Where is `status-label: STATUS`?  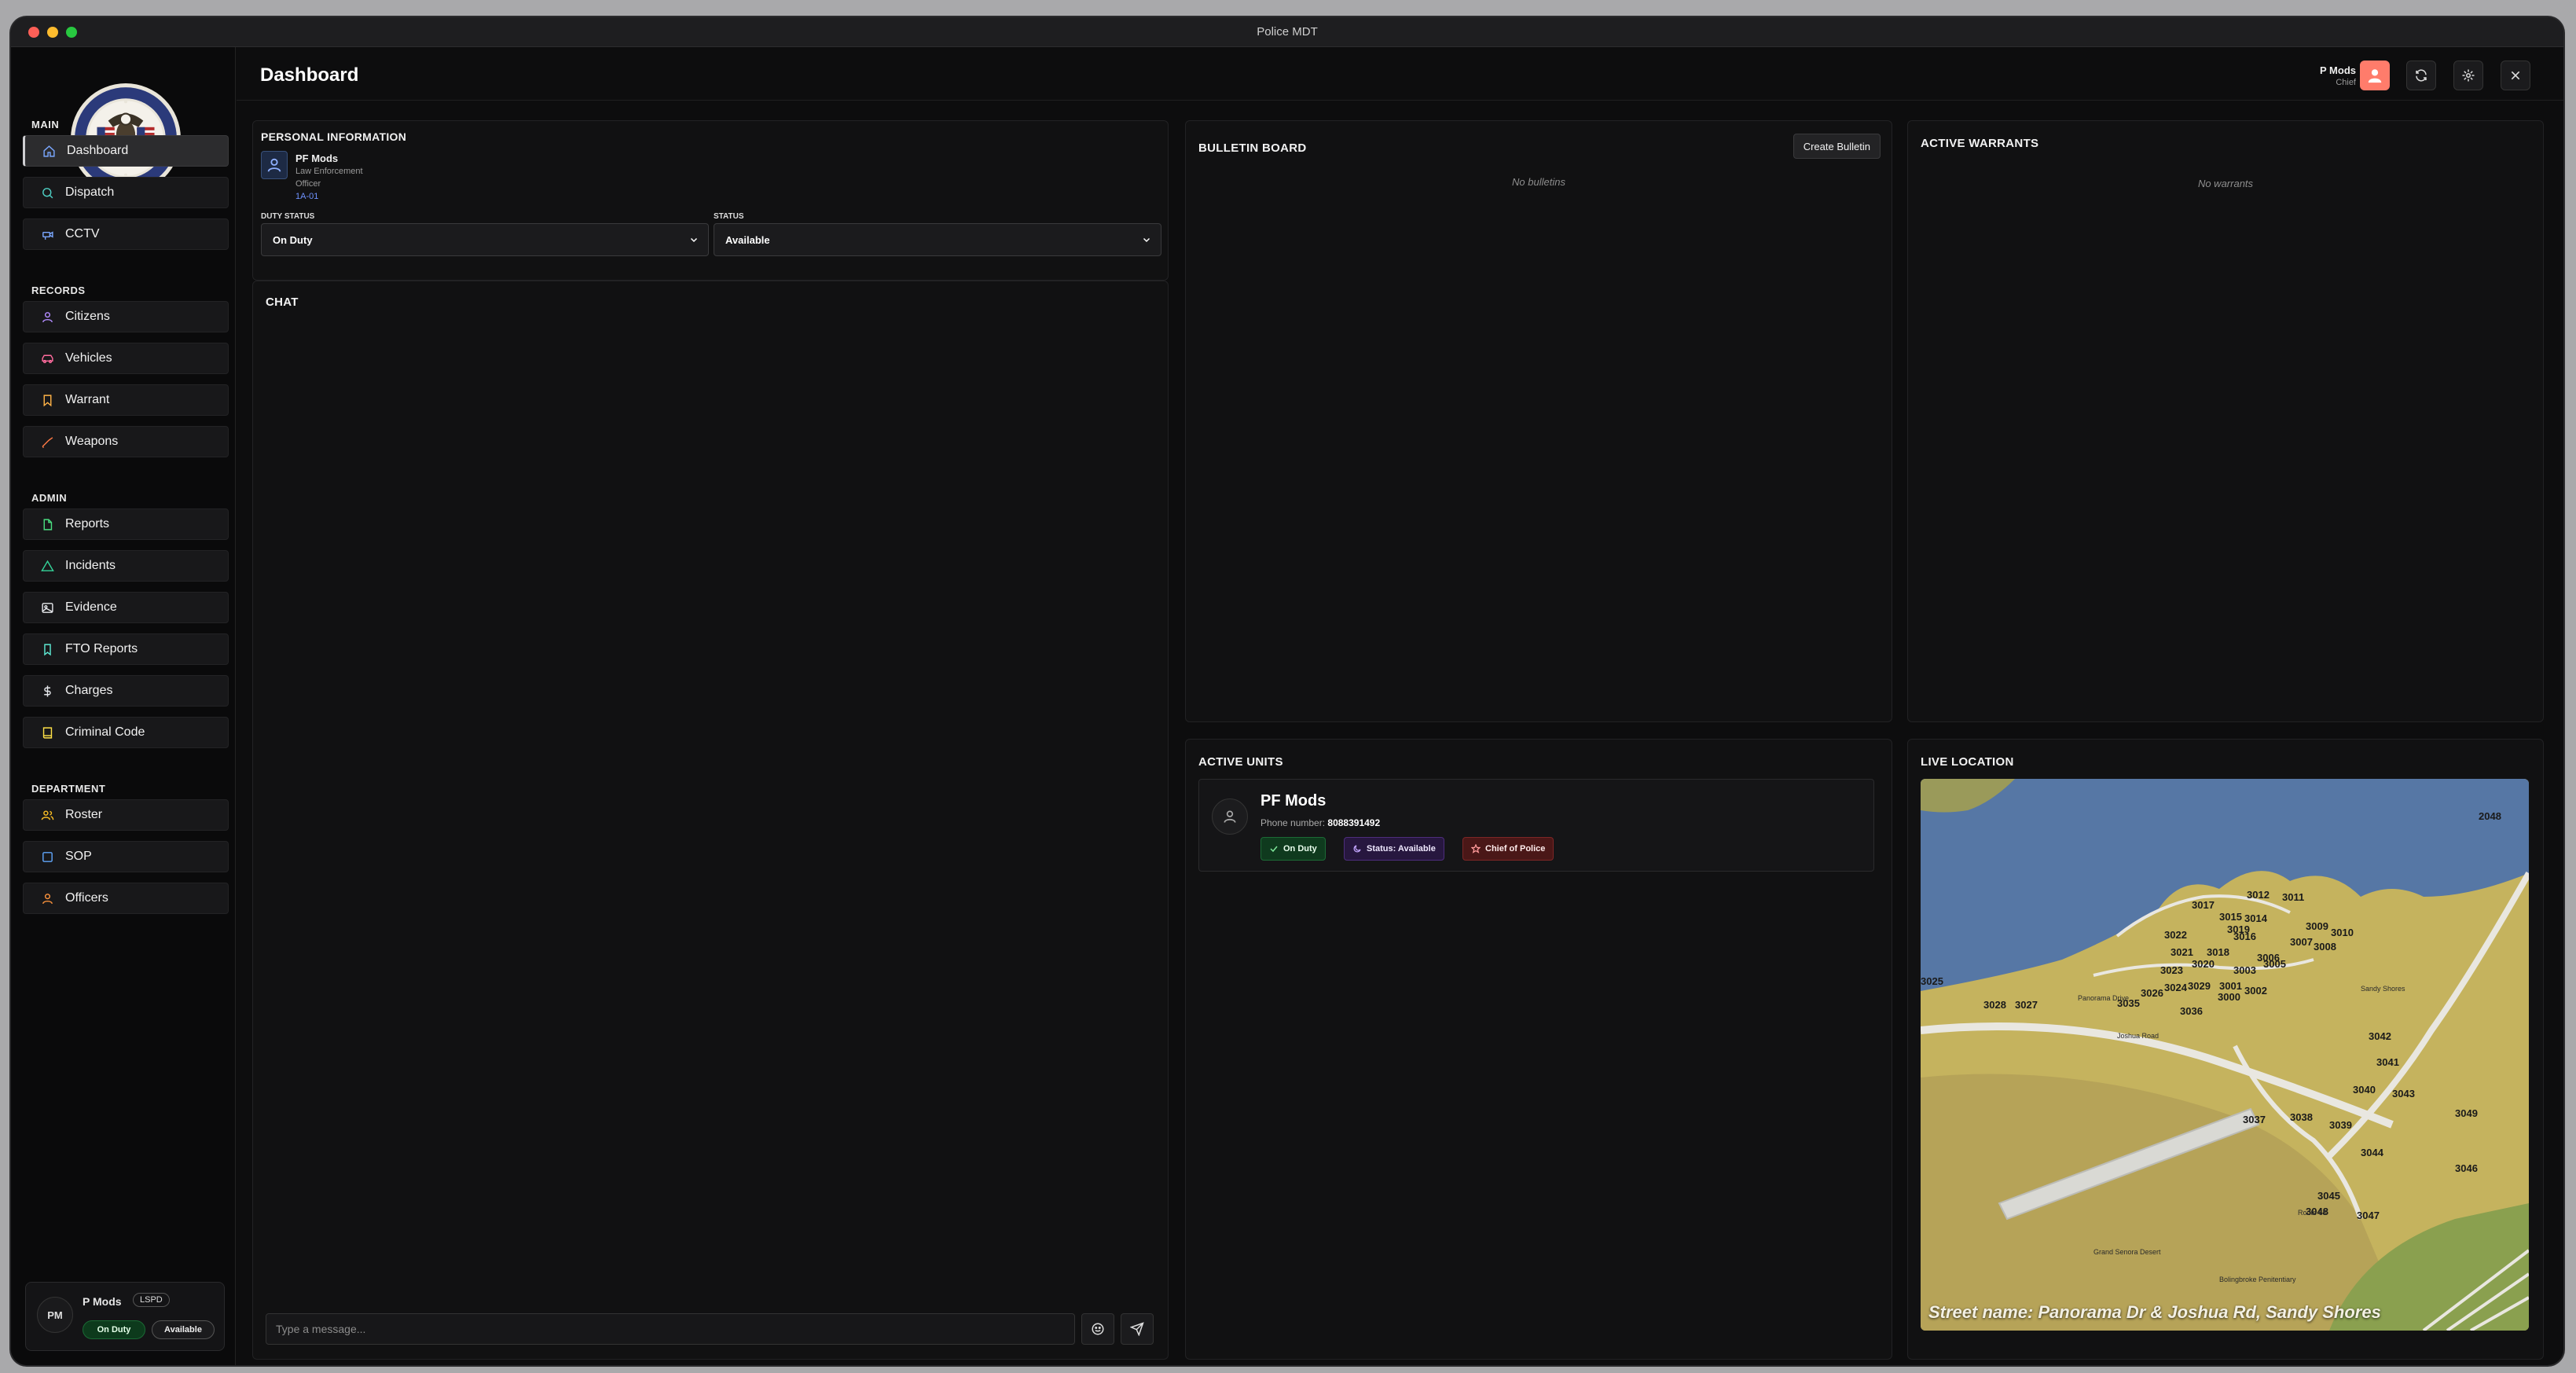
status-label: STATUS is located at coordinates (729, 217).